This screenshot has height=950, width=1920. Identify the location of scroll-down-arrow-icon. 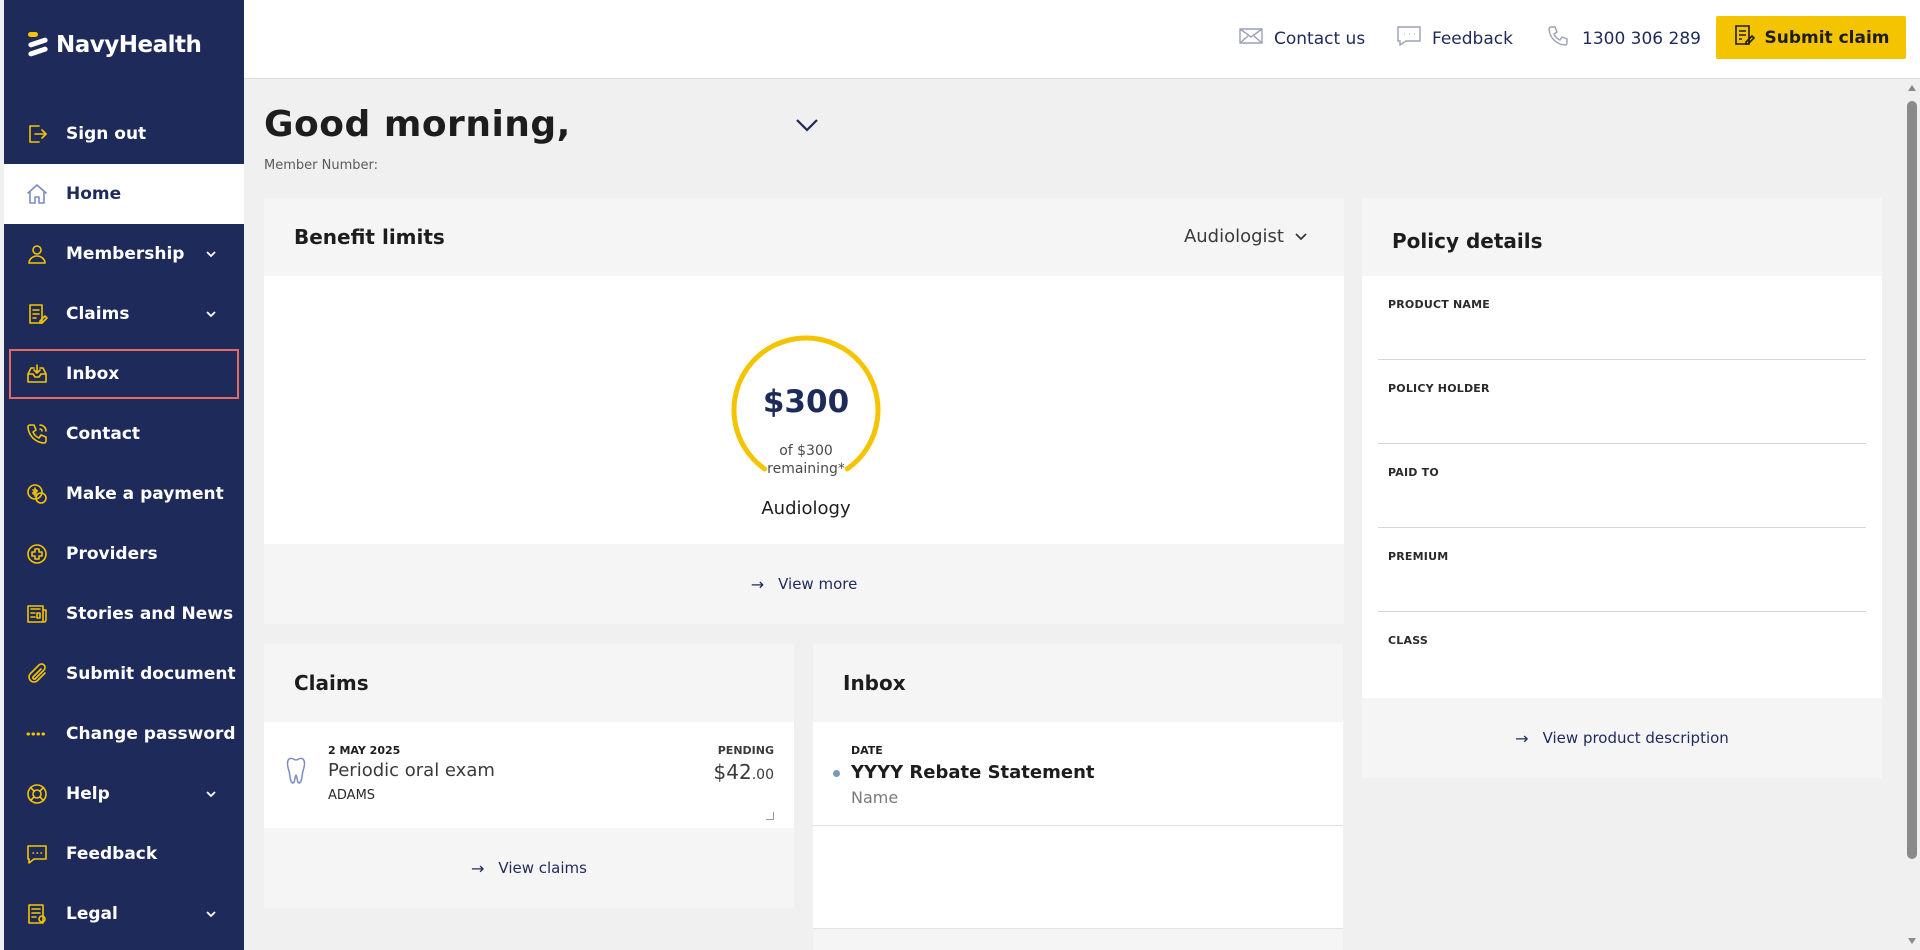
(1912, 941).